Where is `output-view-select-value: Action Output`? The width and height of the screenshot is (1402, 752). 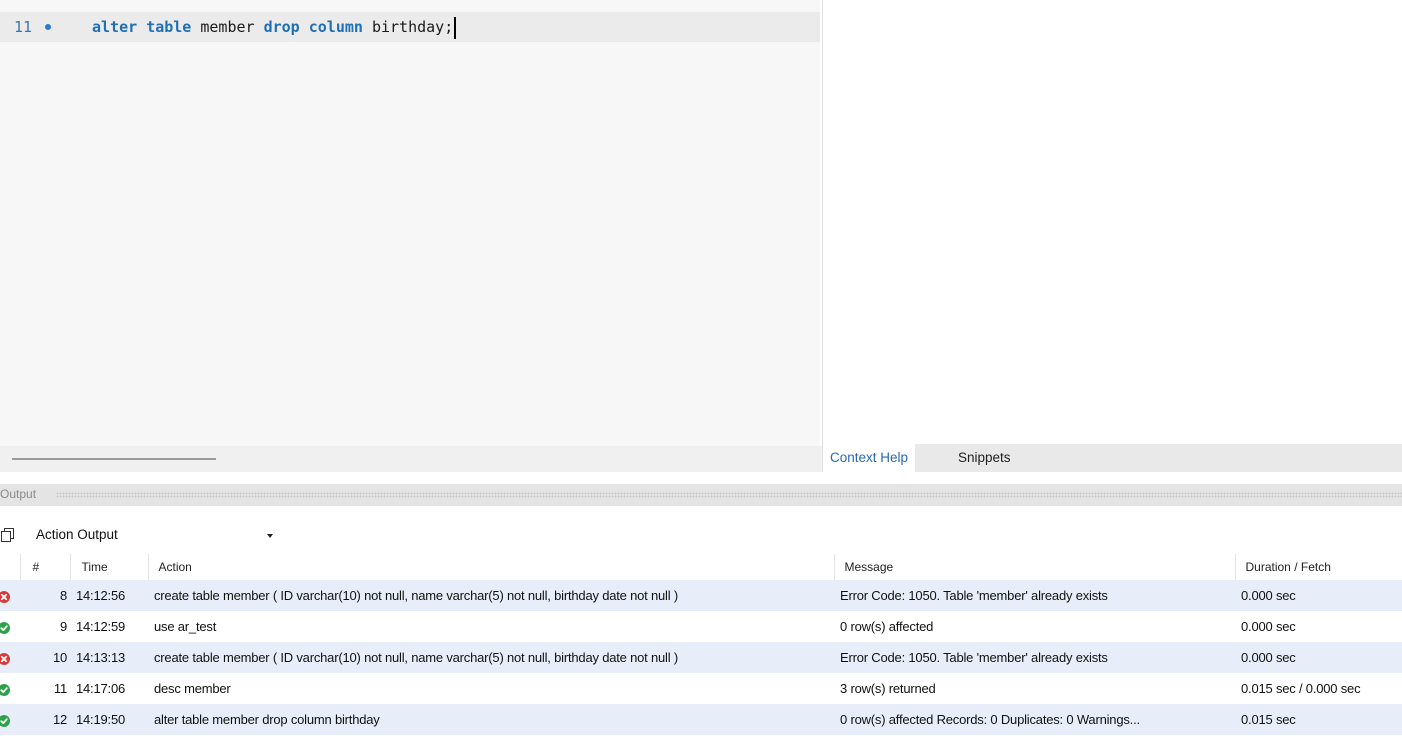
output-view-select-value: Action Output is located at coordinates (77, 534).